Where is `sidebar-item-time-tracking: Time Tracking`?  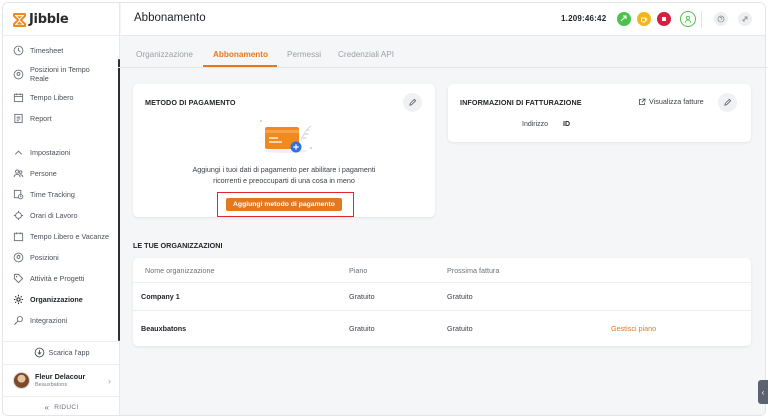 sidebar-item-time-tracking: Time Tracking is located at coordinates (61, 194).